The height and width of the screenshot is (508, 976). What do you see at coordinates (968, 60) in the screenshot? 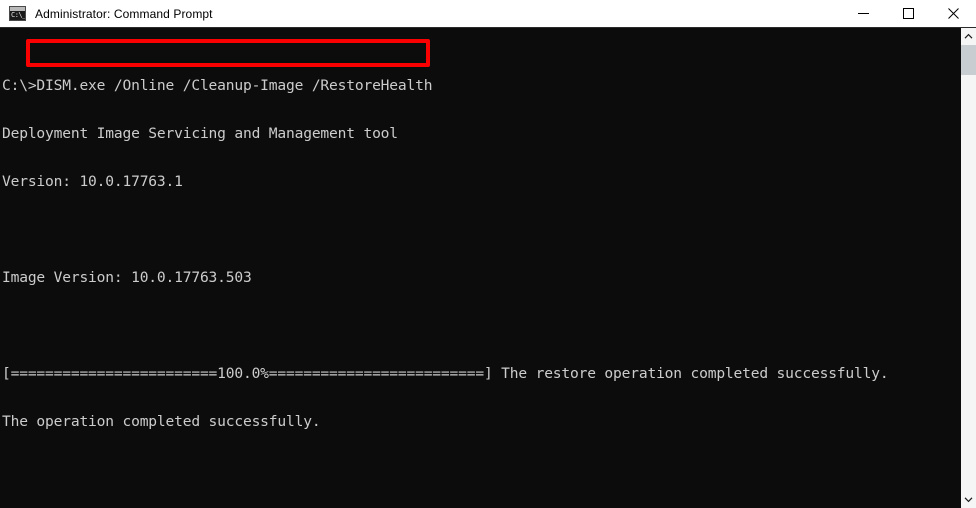
I see `scrollbar-thumb` at bounding box center [968, 60].